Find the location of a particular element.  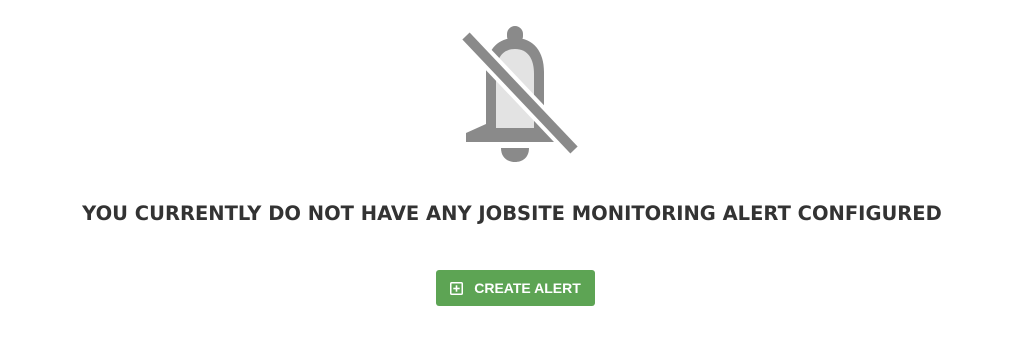

create-alert-button: CREATE ALERT is located at coordinates (515, 288).